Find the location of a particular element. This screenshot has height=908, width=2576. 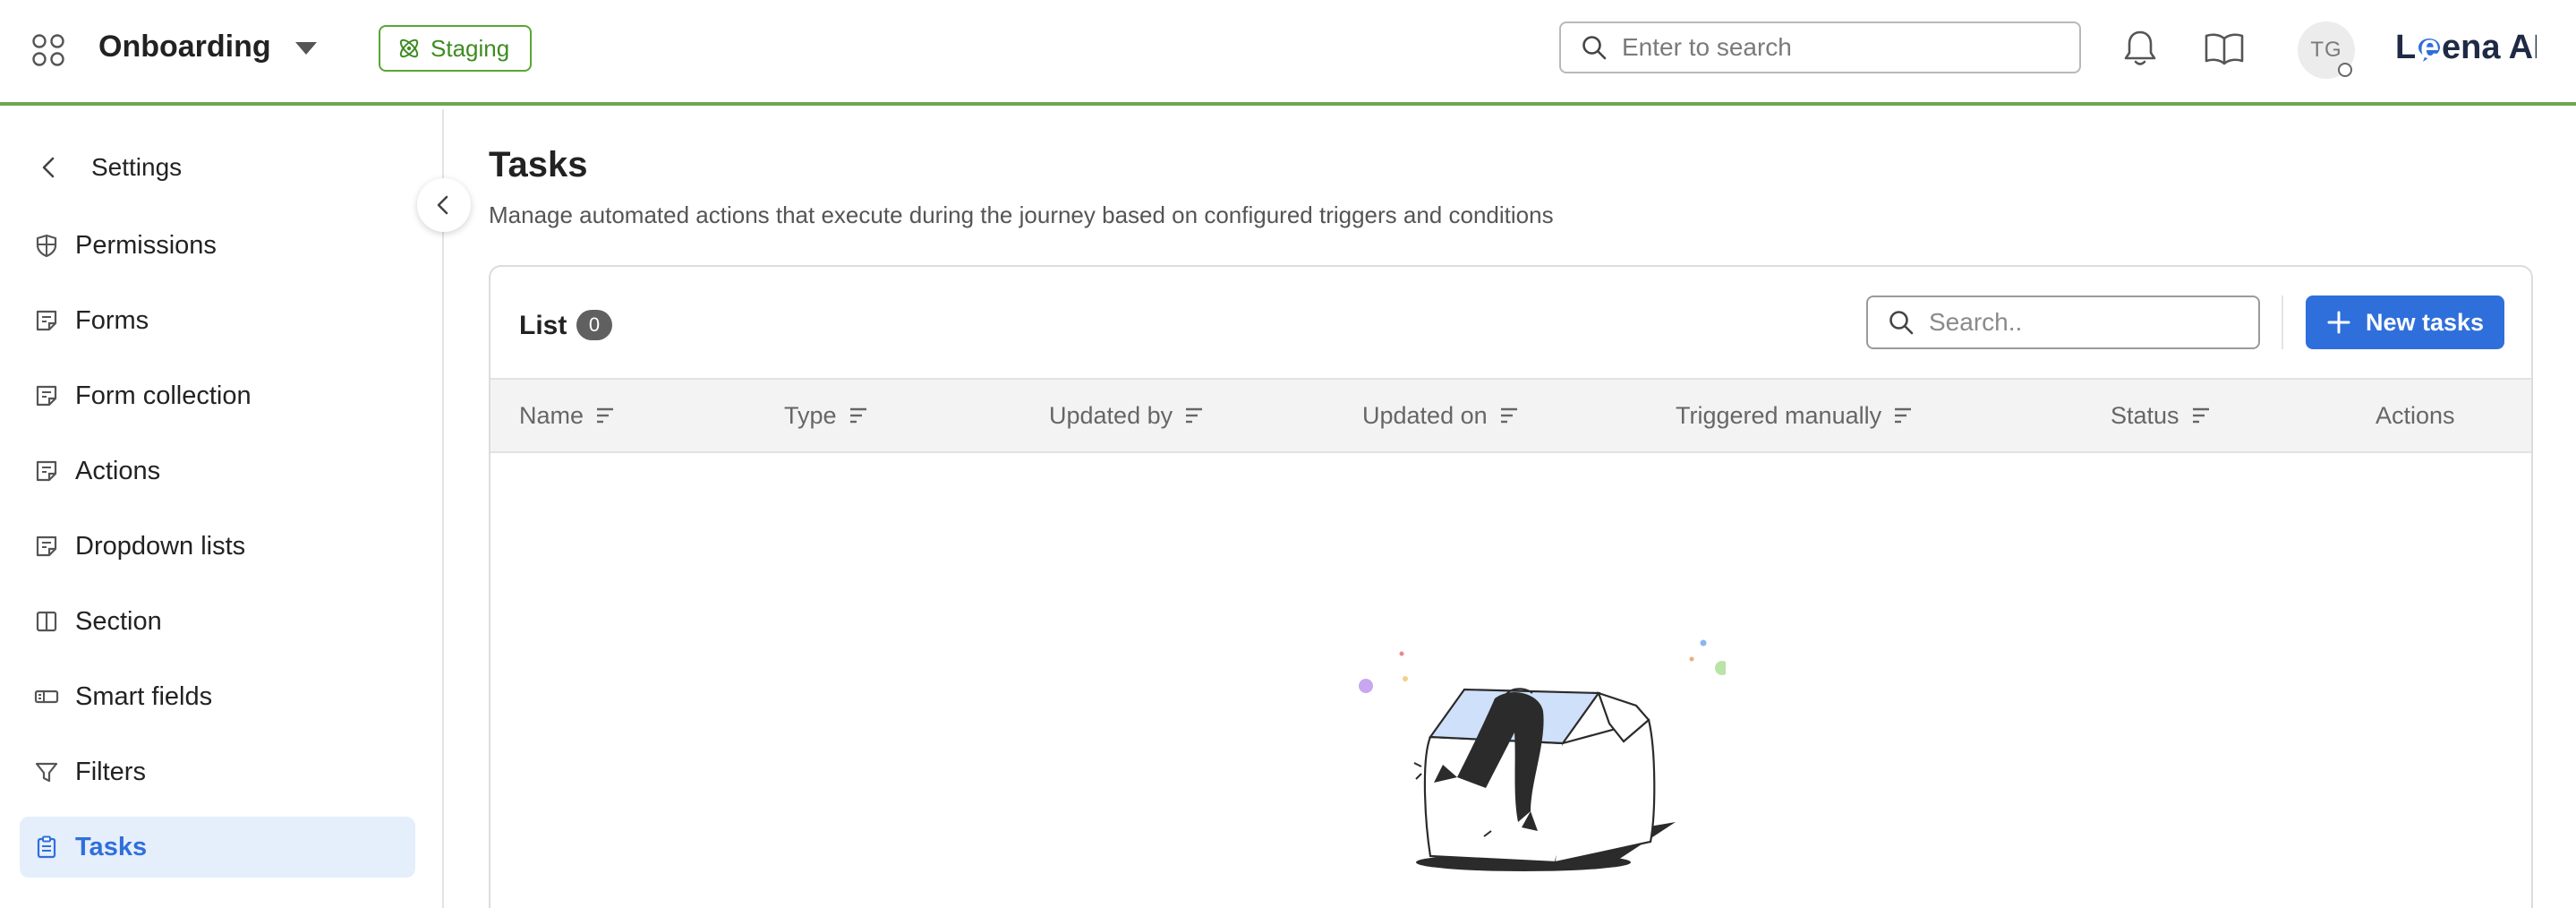

list-title: List is located at coordinates (543, 325).